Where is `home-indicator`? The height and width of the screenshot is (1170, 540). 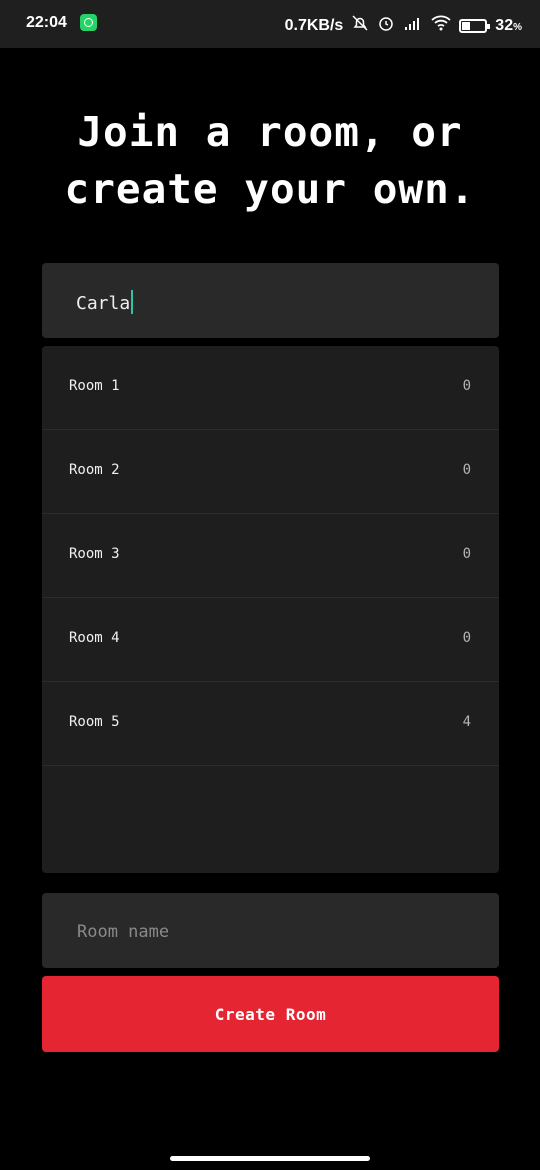 home-indicator is located at coordinates (270, 1158).